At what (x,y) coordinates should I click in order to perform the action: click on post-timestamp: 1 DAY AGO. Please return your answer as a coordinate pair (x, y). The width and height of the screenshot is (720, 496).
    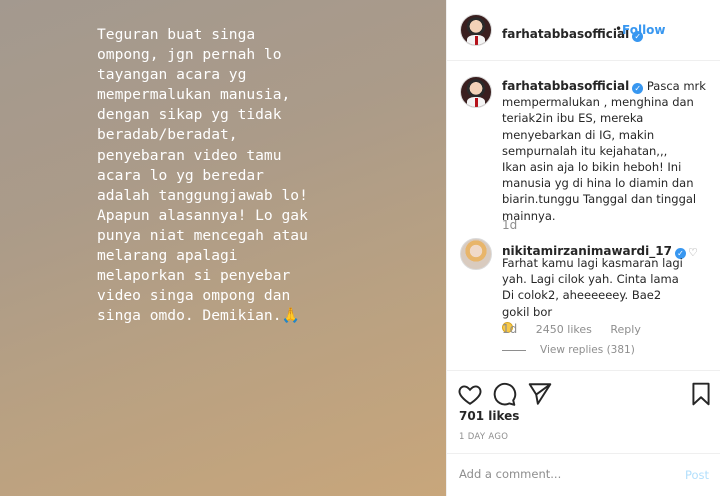
    Looking at the image, I should click on (483, 437).